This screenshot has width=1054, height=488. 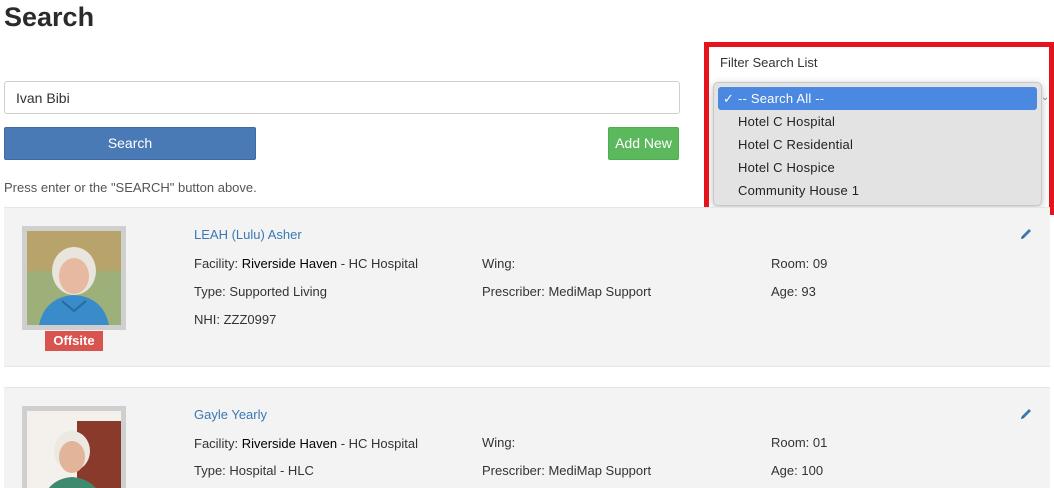 What do you see at coordinates (786, 167) in the screenshot?
I see `filter-option-label: Hotel C Hospice` at bounding box center [786, 167].